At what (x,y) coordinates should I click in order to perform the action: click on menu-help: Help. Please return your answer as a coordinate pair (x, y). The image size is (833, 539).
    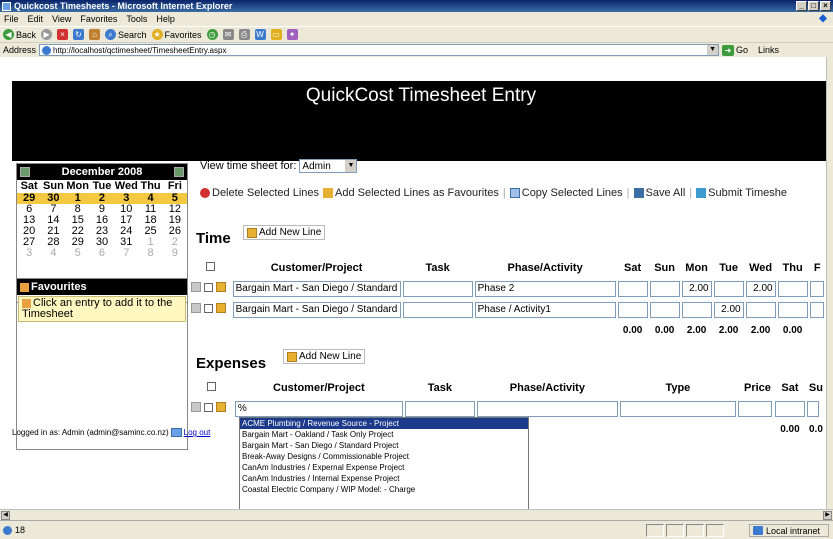
    Looking at the image, I should click on (165, 19).